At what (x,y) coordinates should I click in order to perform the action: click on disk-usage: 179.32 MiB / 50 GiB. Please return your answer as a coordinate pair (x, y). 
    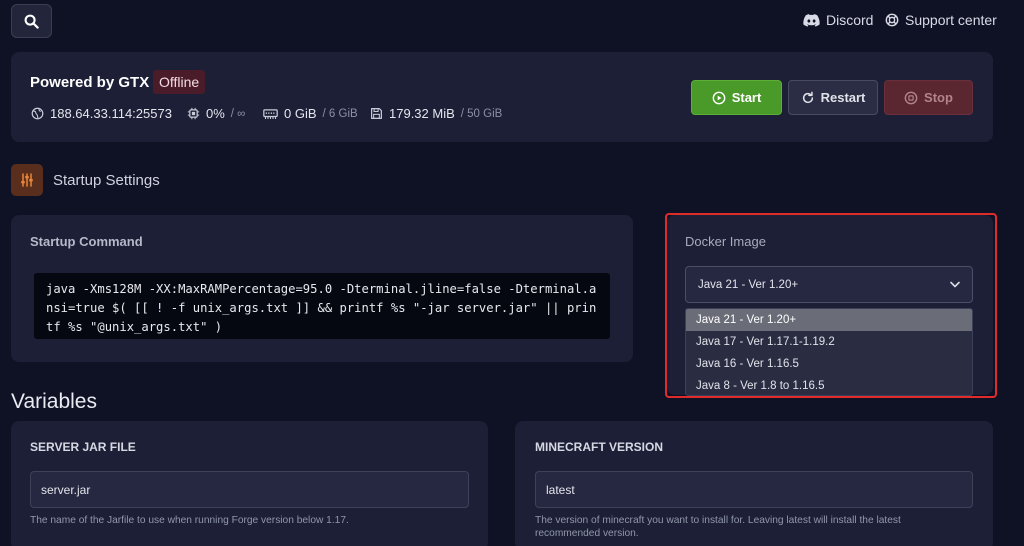
    Looking at the image, I should click on (436, 113).